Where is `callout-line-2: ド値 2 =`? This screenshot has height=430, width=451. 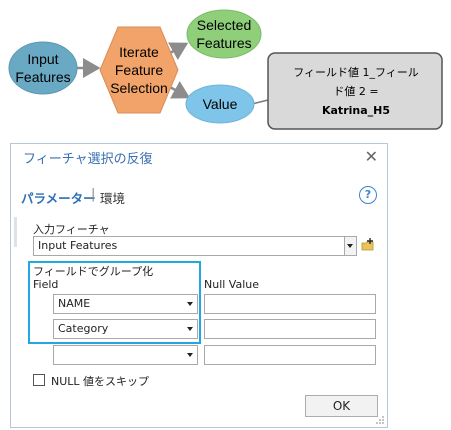 callout-line-2: ド値 2 = is located at coordinates (356, 91).